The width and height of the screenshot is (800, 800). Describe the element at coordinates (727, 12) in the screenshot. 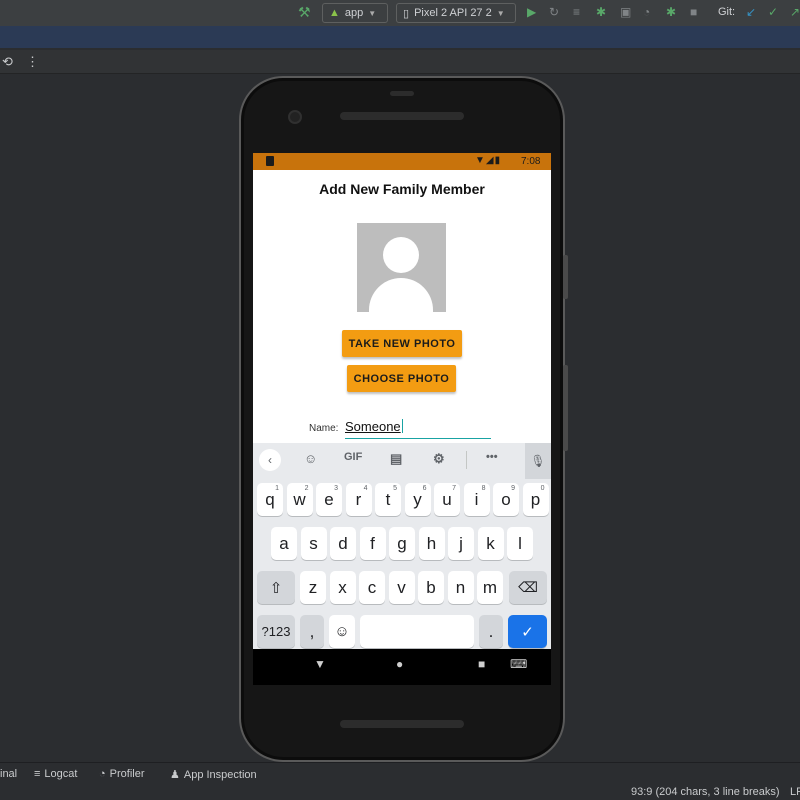

I see `git-label: Git:` at that location.